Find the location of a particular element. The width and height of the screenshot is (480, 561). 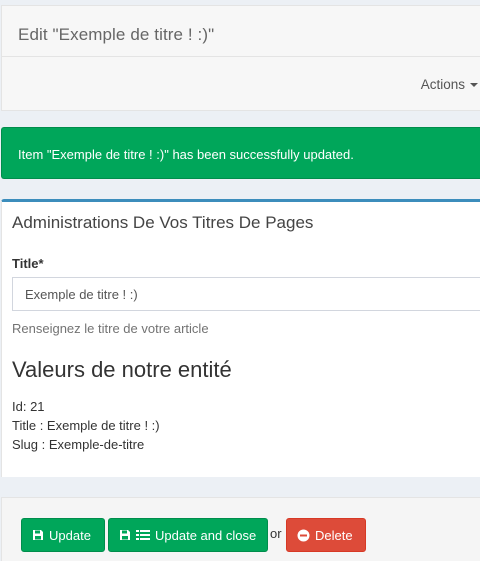

delete-button: Delete is located at coordinates (326, 535).